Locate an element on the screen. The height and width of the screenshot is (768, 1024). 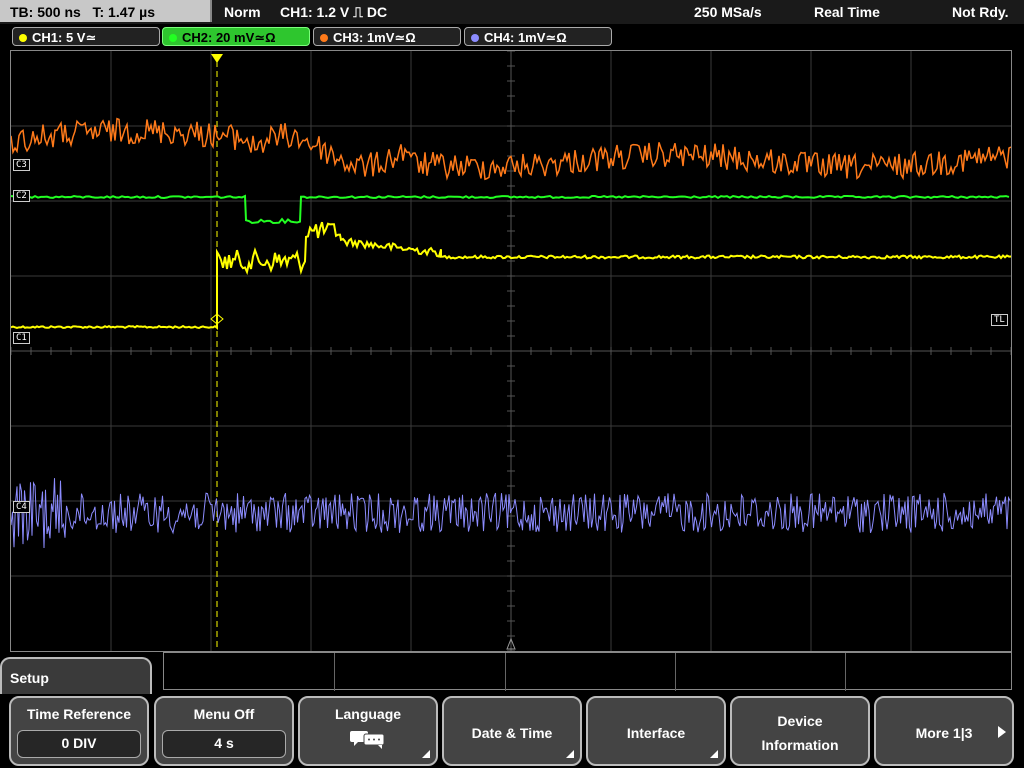
language-button: Language is located at coordinates (368, 731).